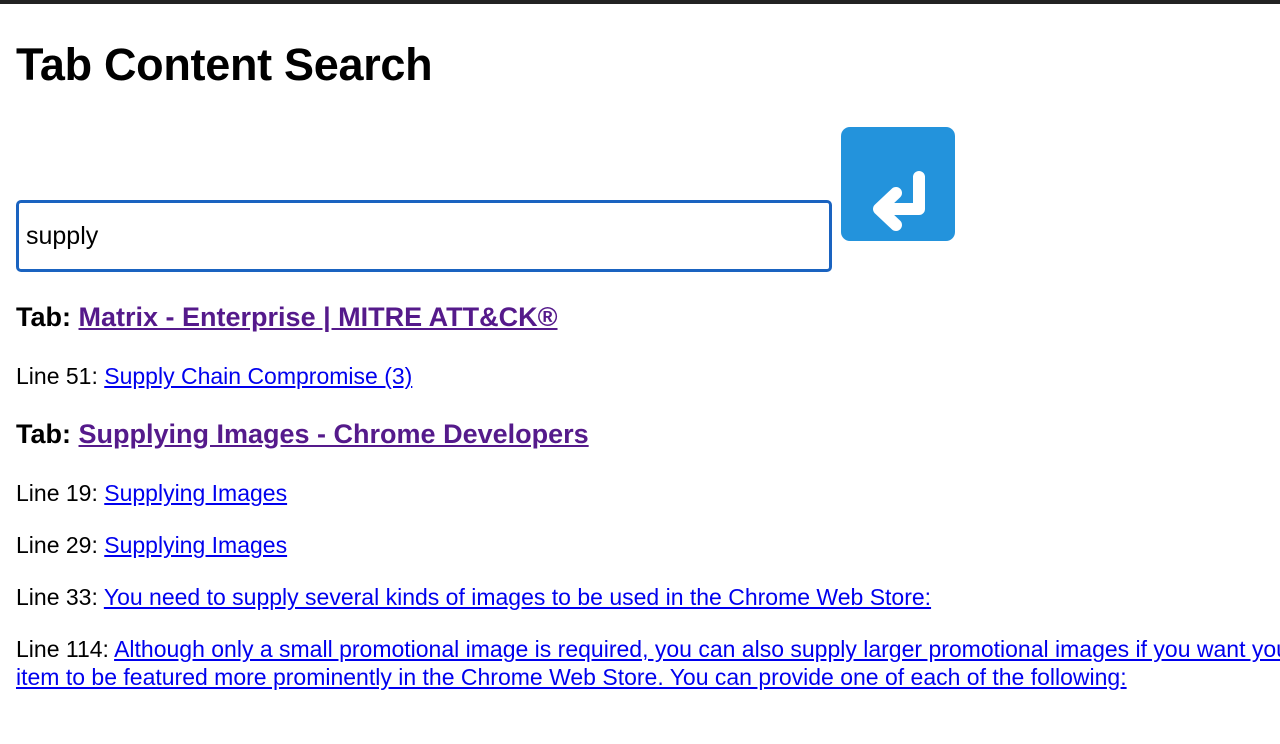 The width and height of the screenshot is (1280, 744). What do you see at coordinates (57, 545) in the screenshot?
I see `line-number-label: Line 29:` at bounding box center [57, 545].